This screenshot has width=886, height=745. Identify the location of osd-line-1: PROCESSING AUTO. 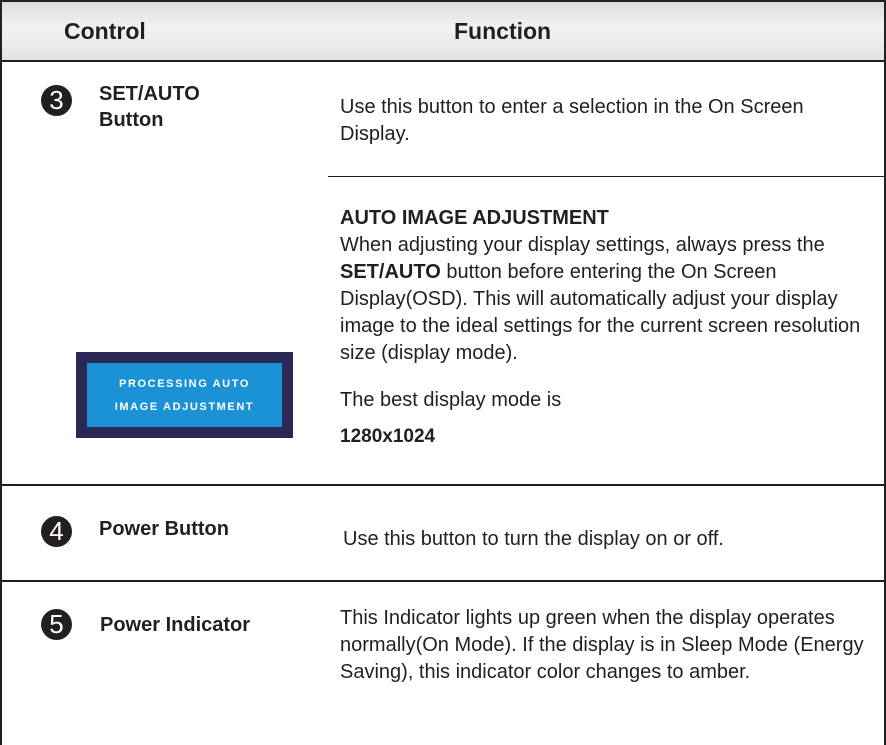
(184, 384).